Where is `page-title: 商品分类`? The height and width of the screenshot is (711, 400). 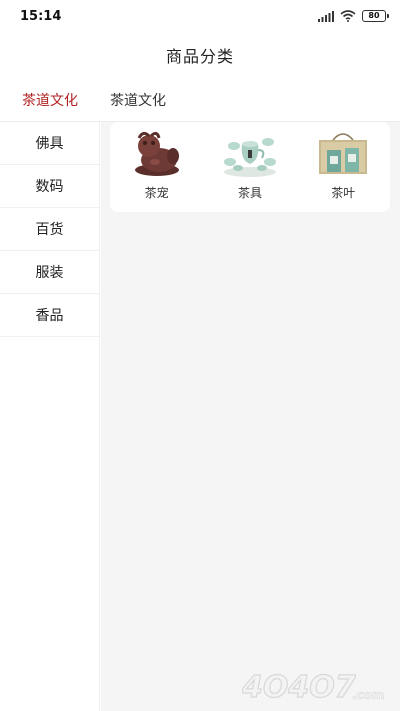 page-title: 商品分类 is located at coordinates (199, 56).